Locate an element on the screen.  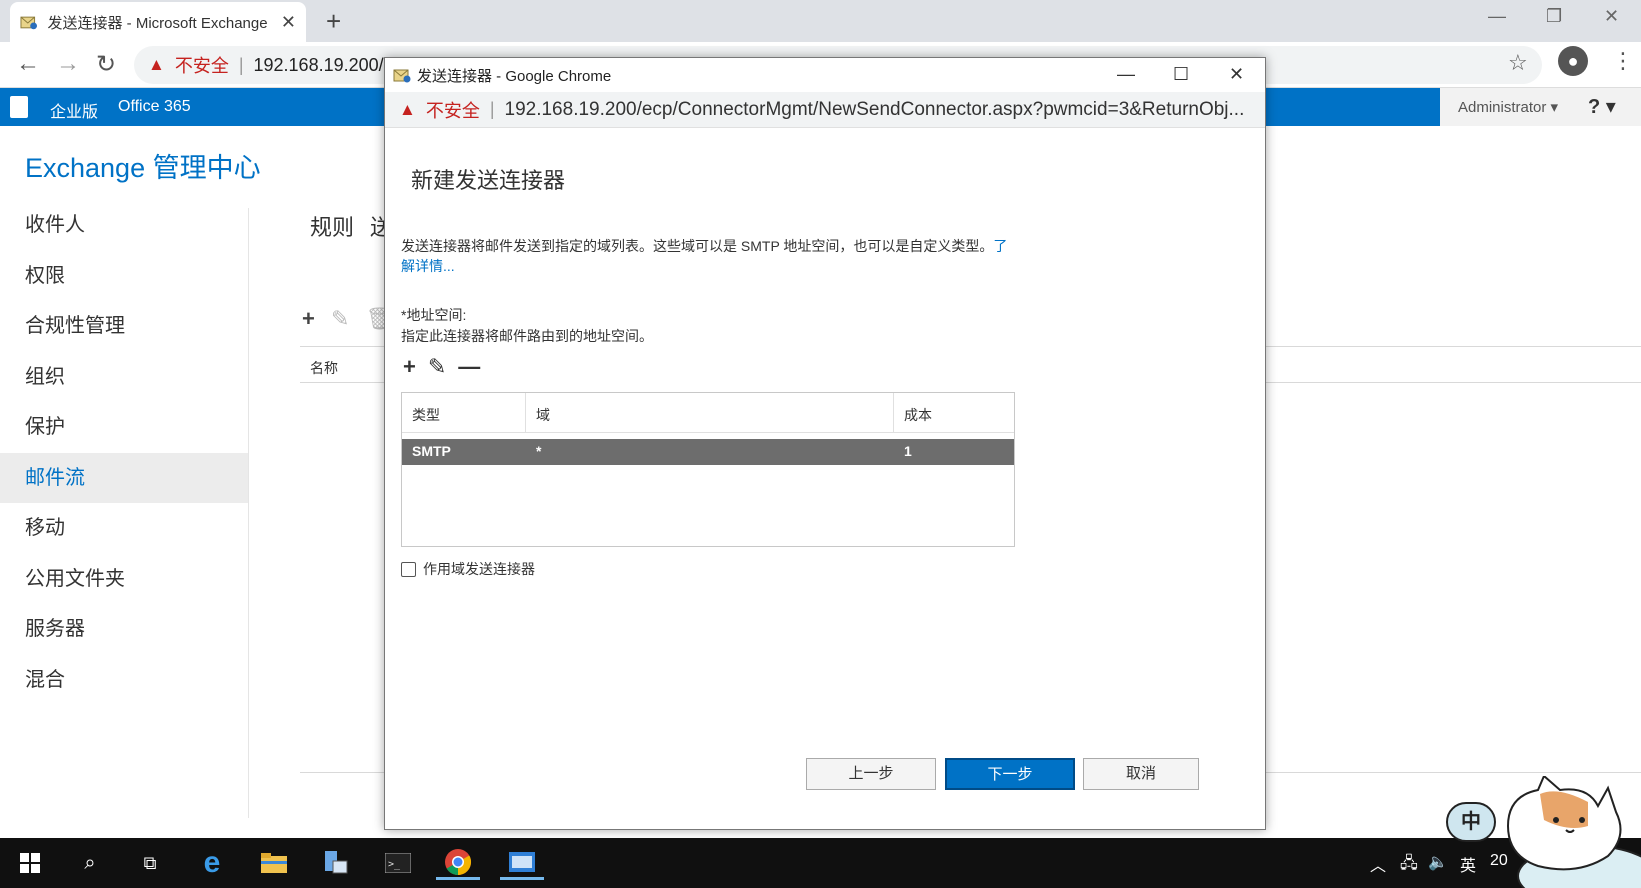
admin-area: Administrator ▾ ? ▾ is located at coordinates (1540, 107).